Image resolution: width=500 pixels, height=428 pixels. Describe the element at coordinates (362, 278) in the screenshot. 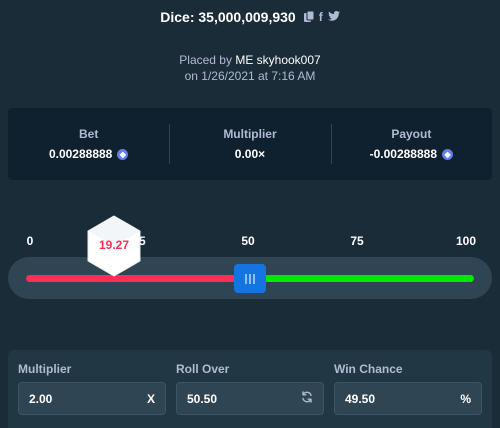

I see `win-range` at that location.